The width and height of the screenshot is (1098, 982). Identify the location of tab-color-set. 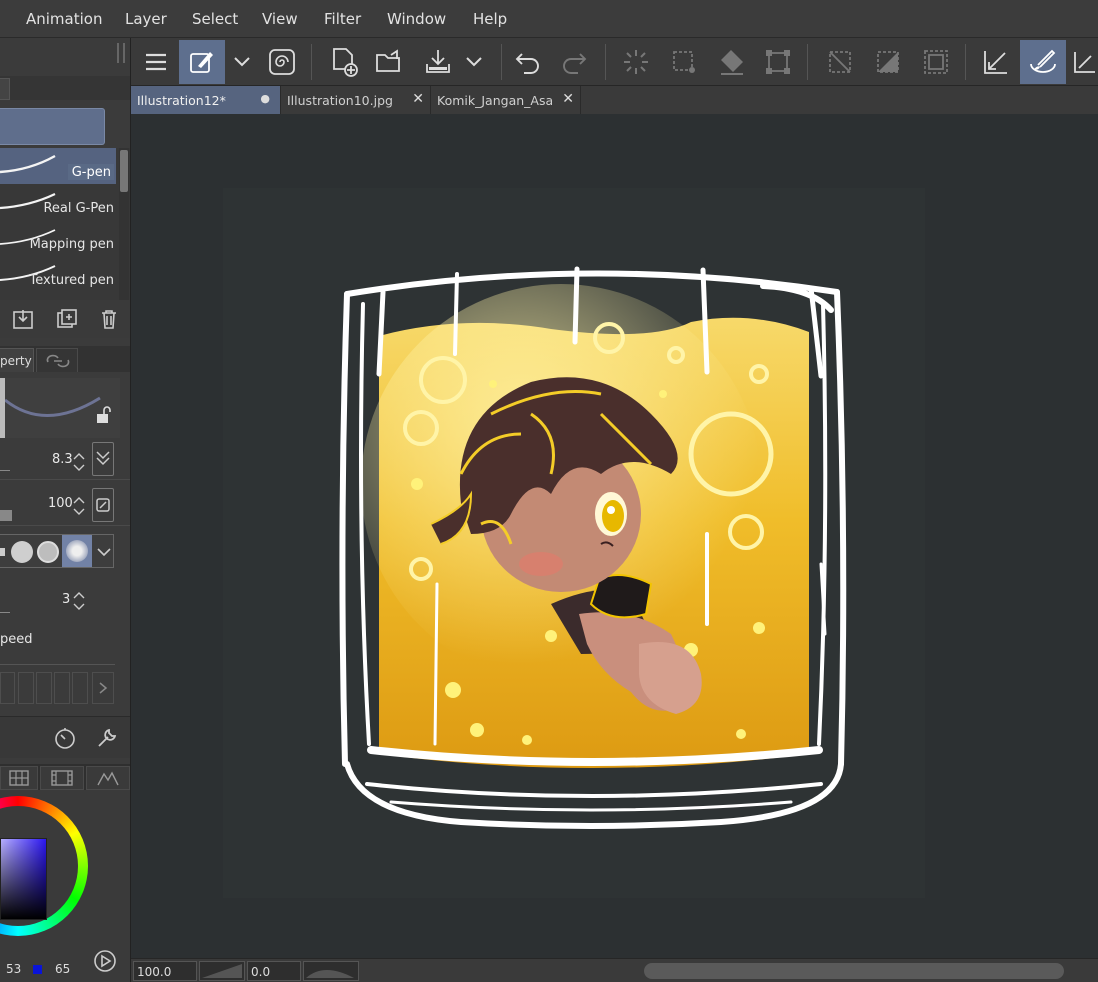
(19, 778).